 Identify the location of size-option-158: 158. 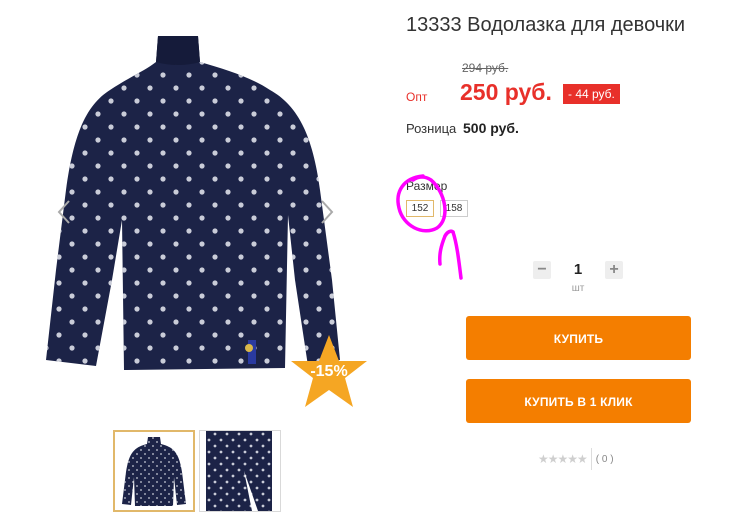
(454, 208).